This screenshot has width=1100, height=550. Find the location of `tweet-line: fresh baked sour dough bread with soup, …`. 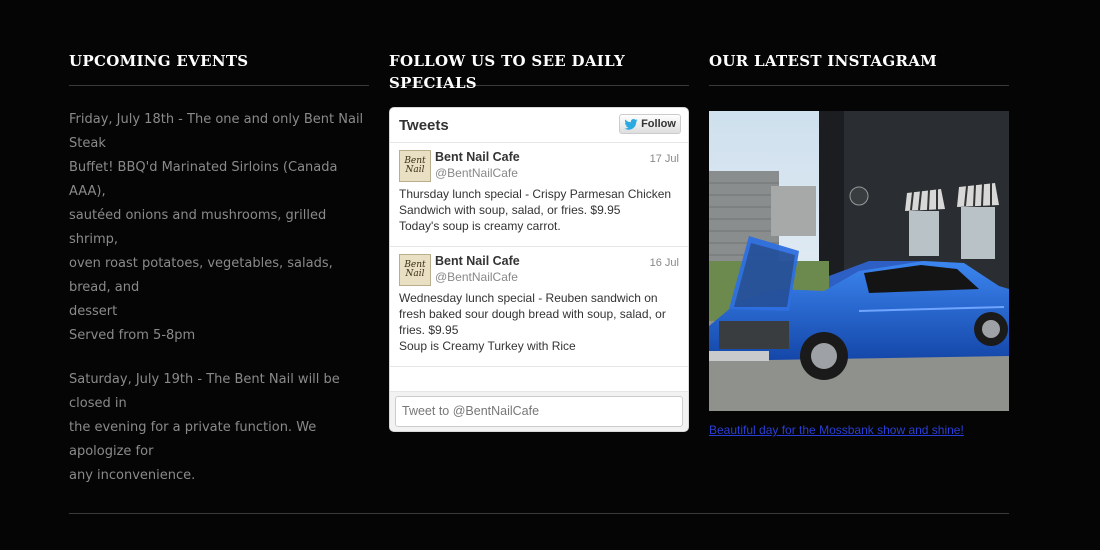

tweet-line: fresh baked sour dough bread with soup, … is located at coordinates (532, 314).